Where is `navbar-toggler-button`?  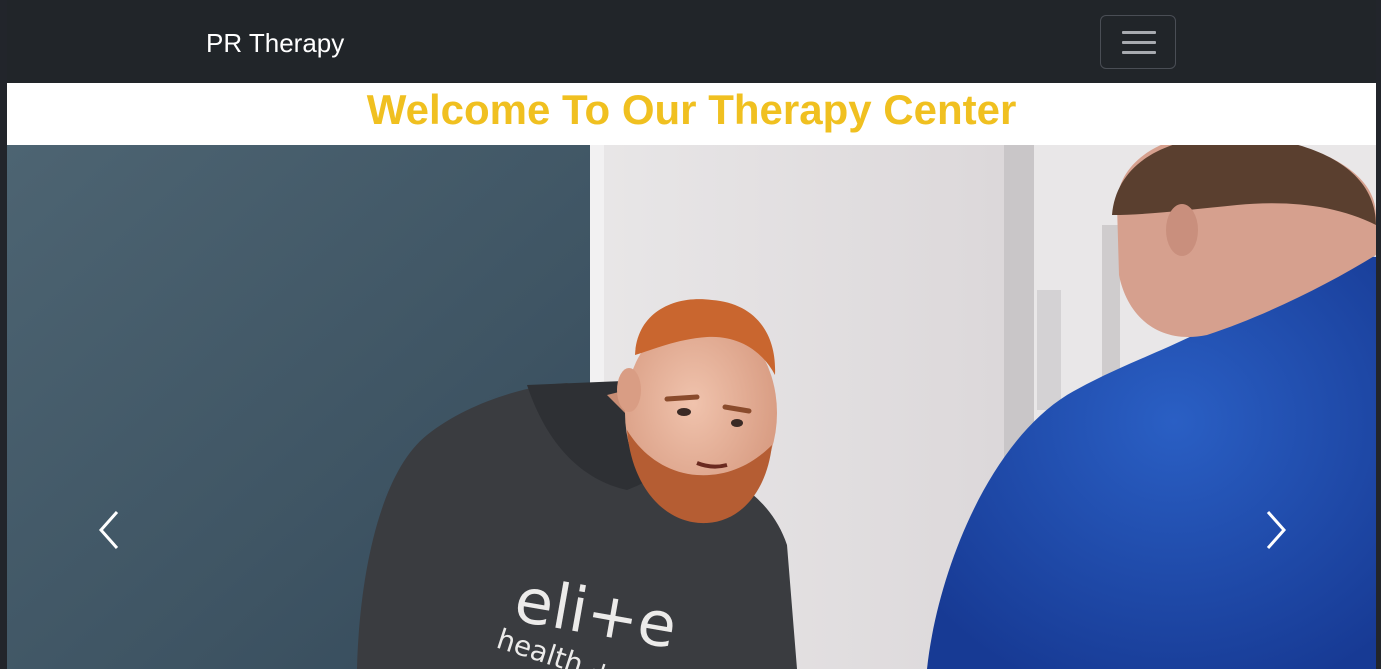
navbar-toggler-button is located at coordinates (1138, 42).